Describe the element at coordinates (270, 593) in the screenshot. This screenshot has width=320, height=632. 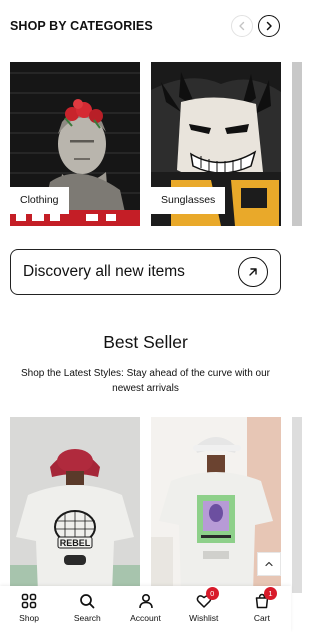
I see `cart-count-badge: 1` at that location.